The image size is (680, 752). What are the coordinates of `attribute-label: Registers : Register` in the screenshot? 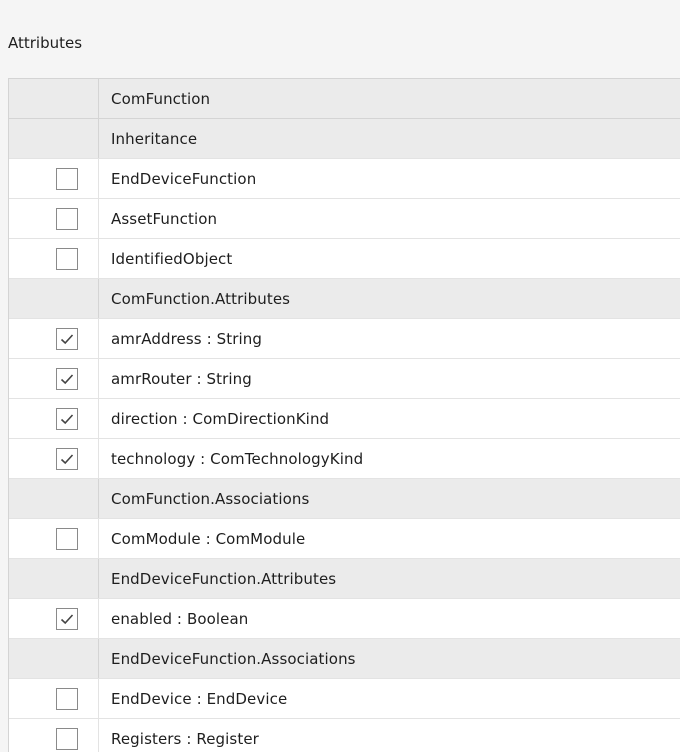 It's located at (185, 738).